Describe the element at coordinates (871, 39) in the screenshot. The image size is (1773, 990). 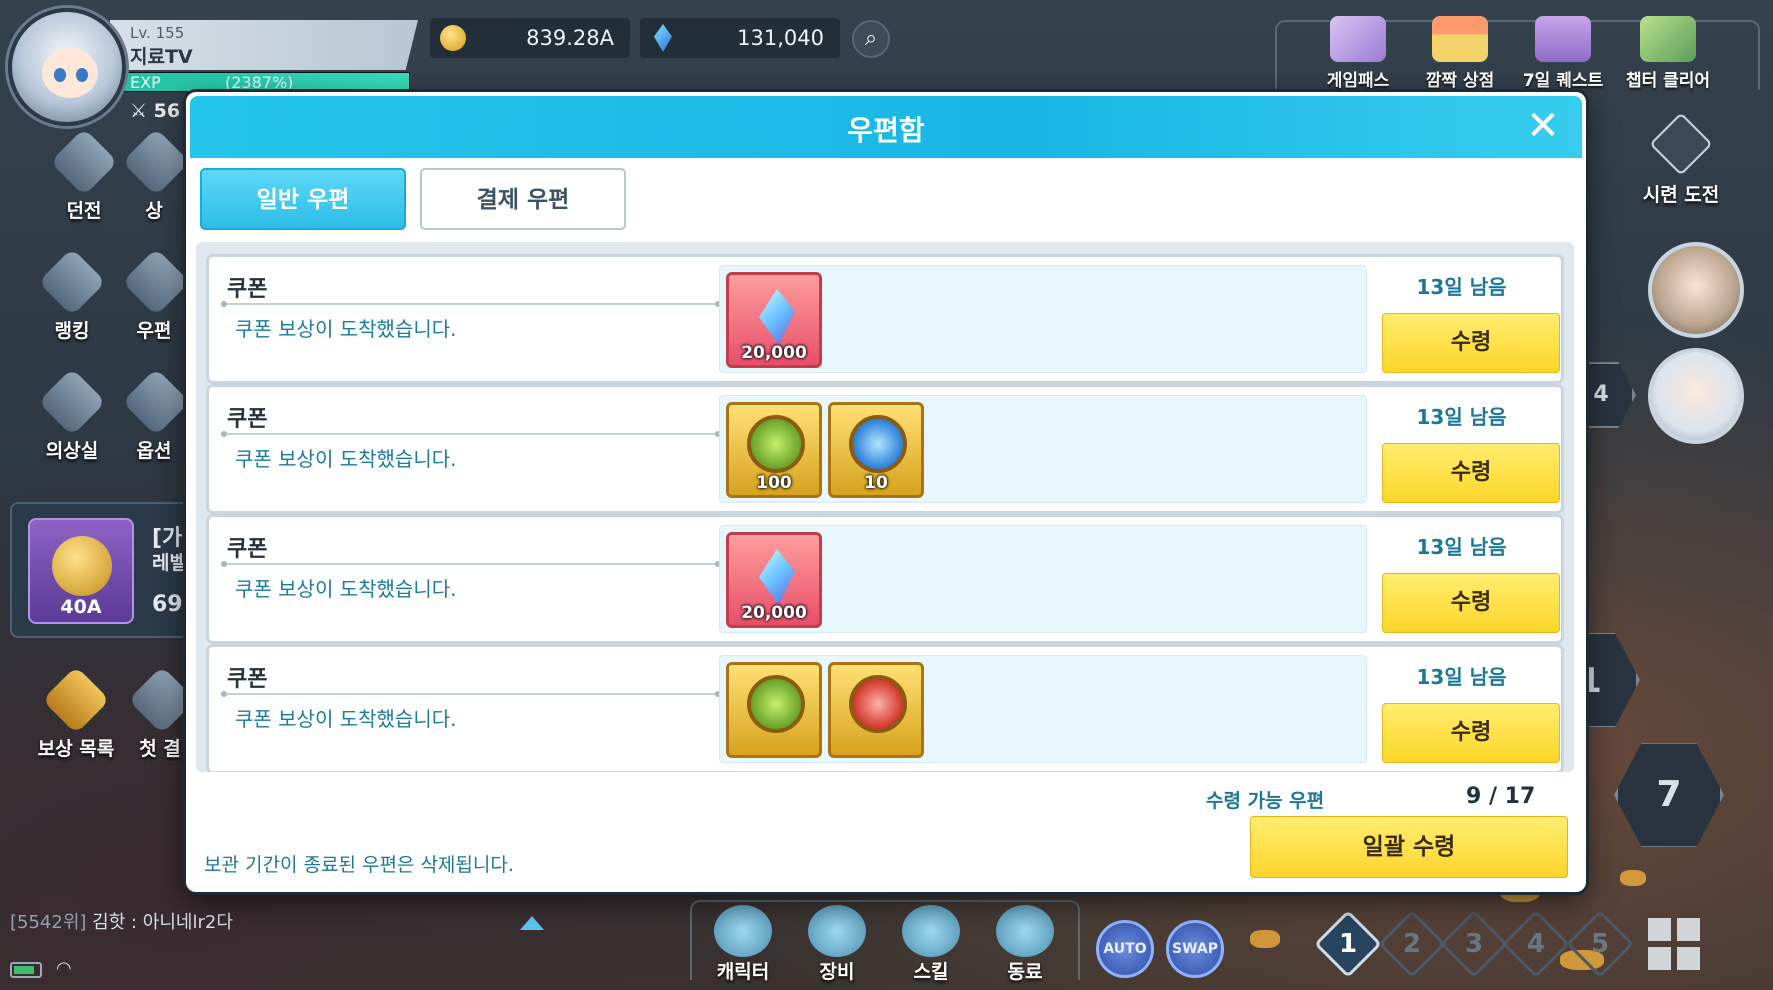
I see `search-button: ⌕` at that location.